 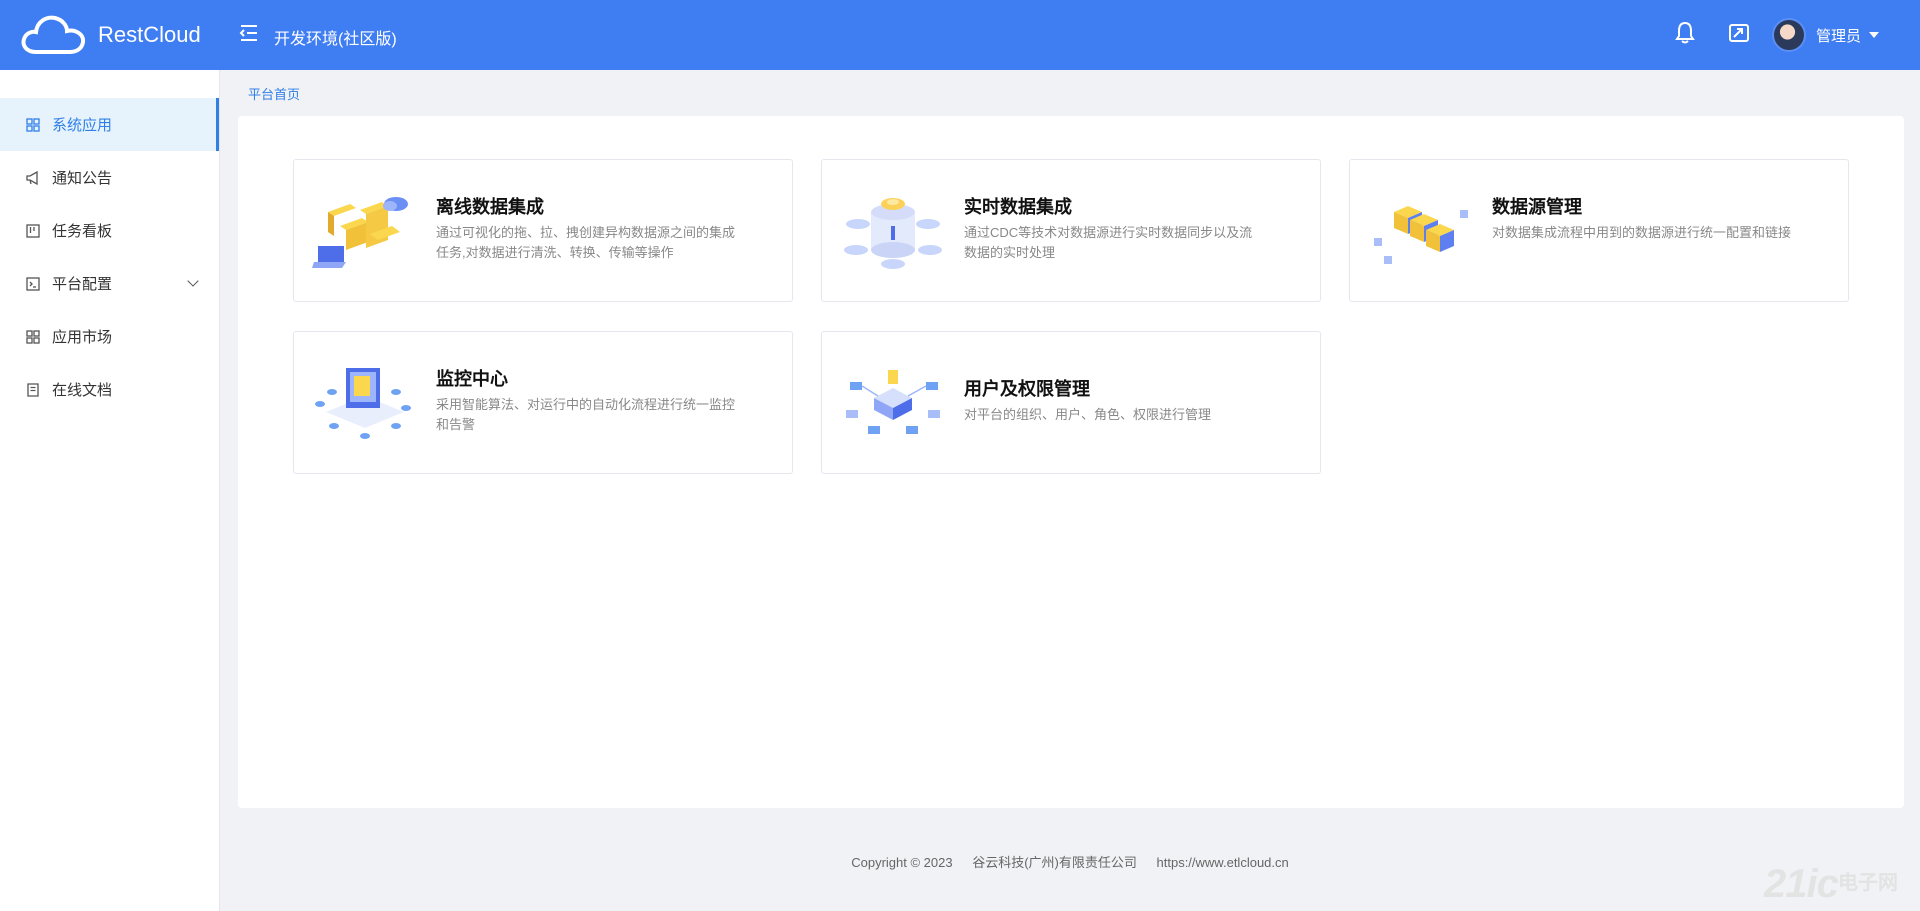 What do you see at coordinates (490, 207) in the screenshot?
I see `card-title: 离线数据集成` at bounding box center [490, 207].